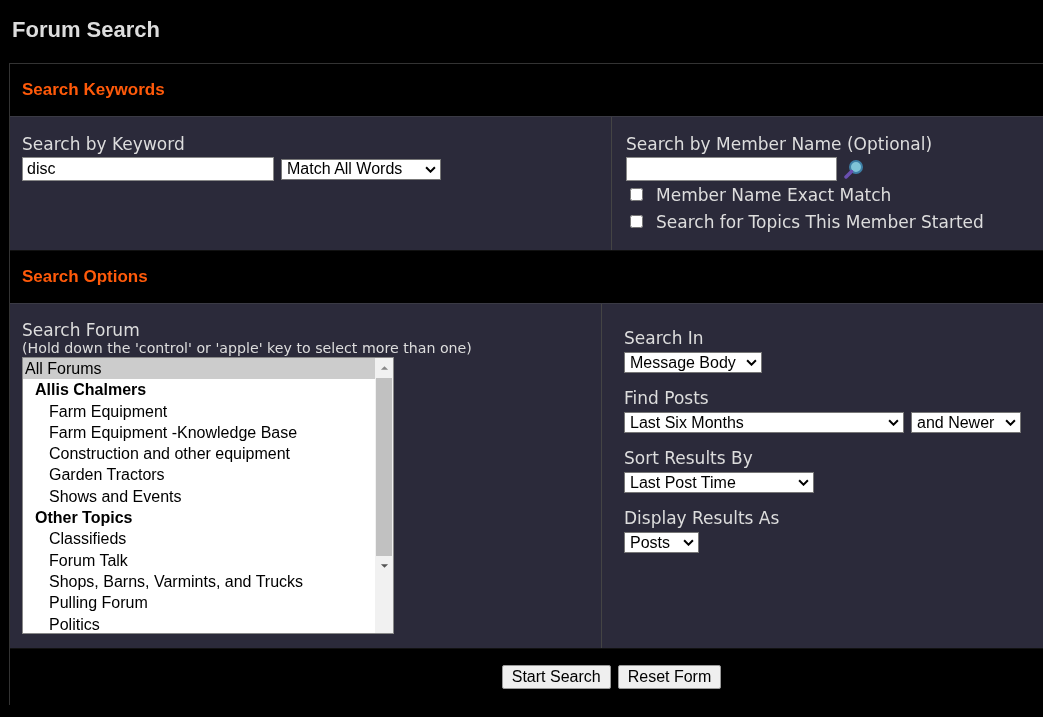 This screenshot has width=1043, height=717. Describe the element at coordinates (764, 422) in the screenshot. I see `dropdown: Last Six Months` at that location.